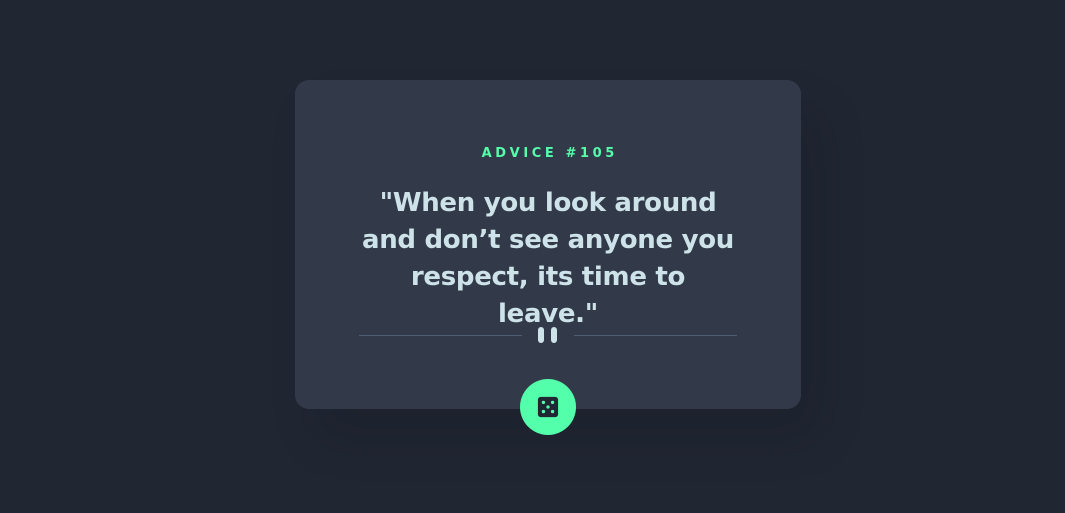 The image size is (1065, 513). I want to click on advice-id-label: ADVICE #105, so click(549, 153).